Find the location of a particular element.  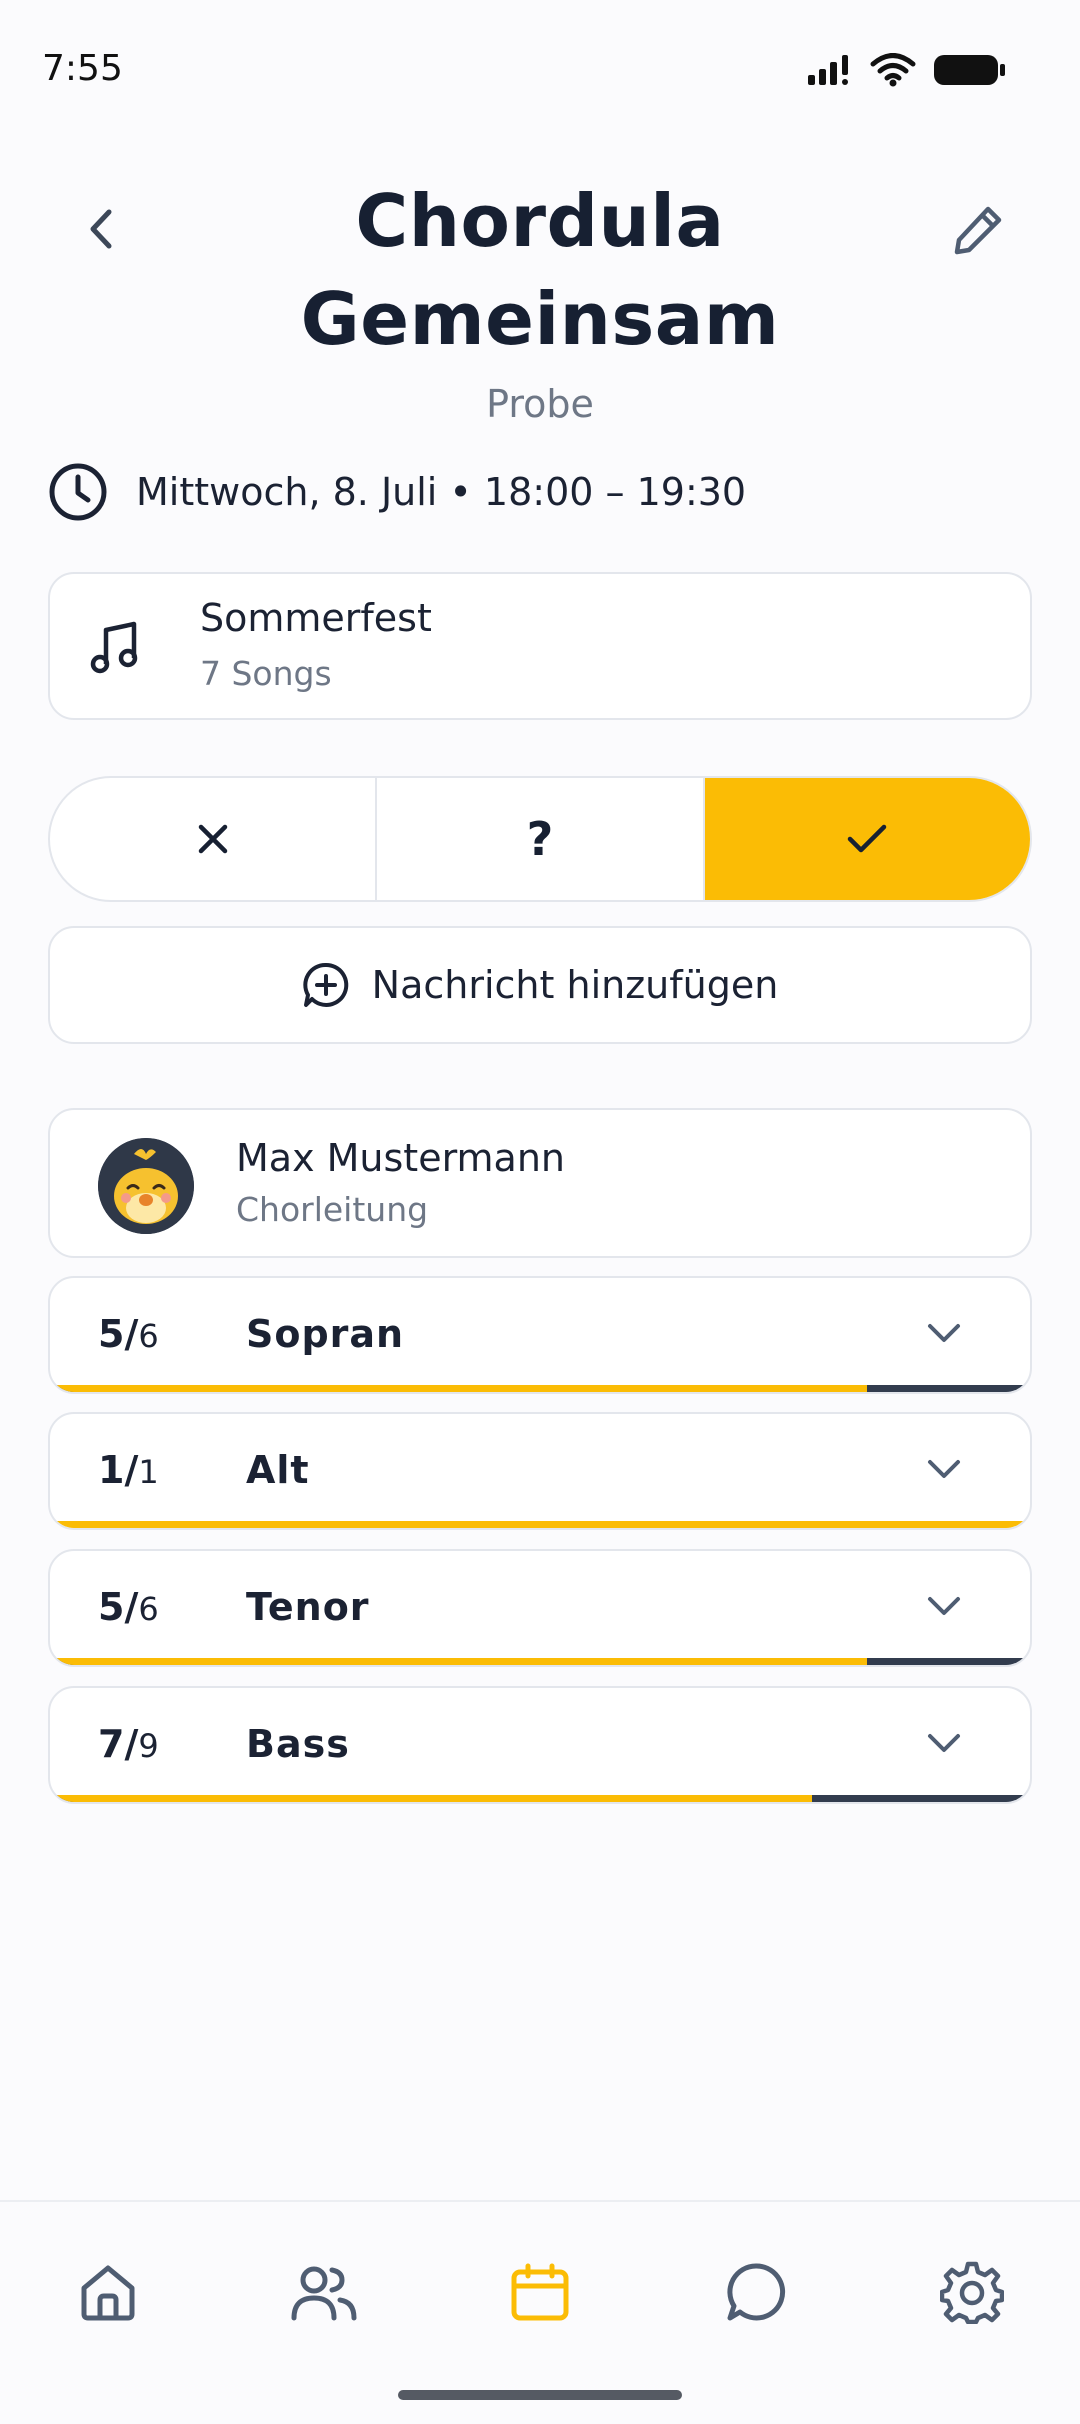

back-button is located at coordinates (101, 229).